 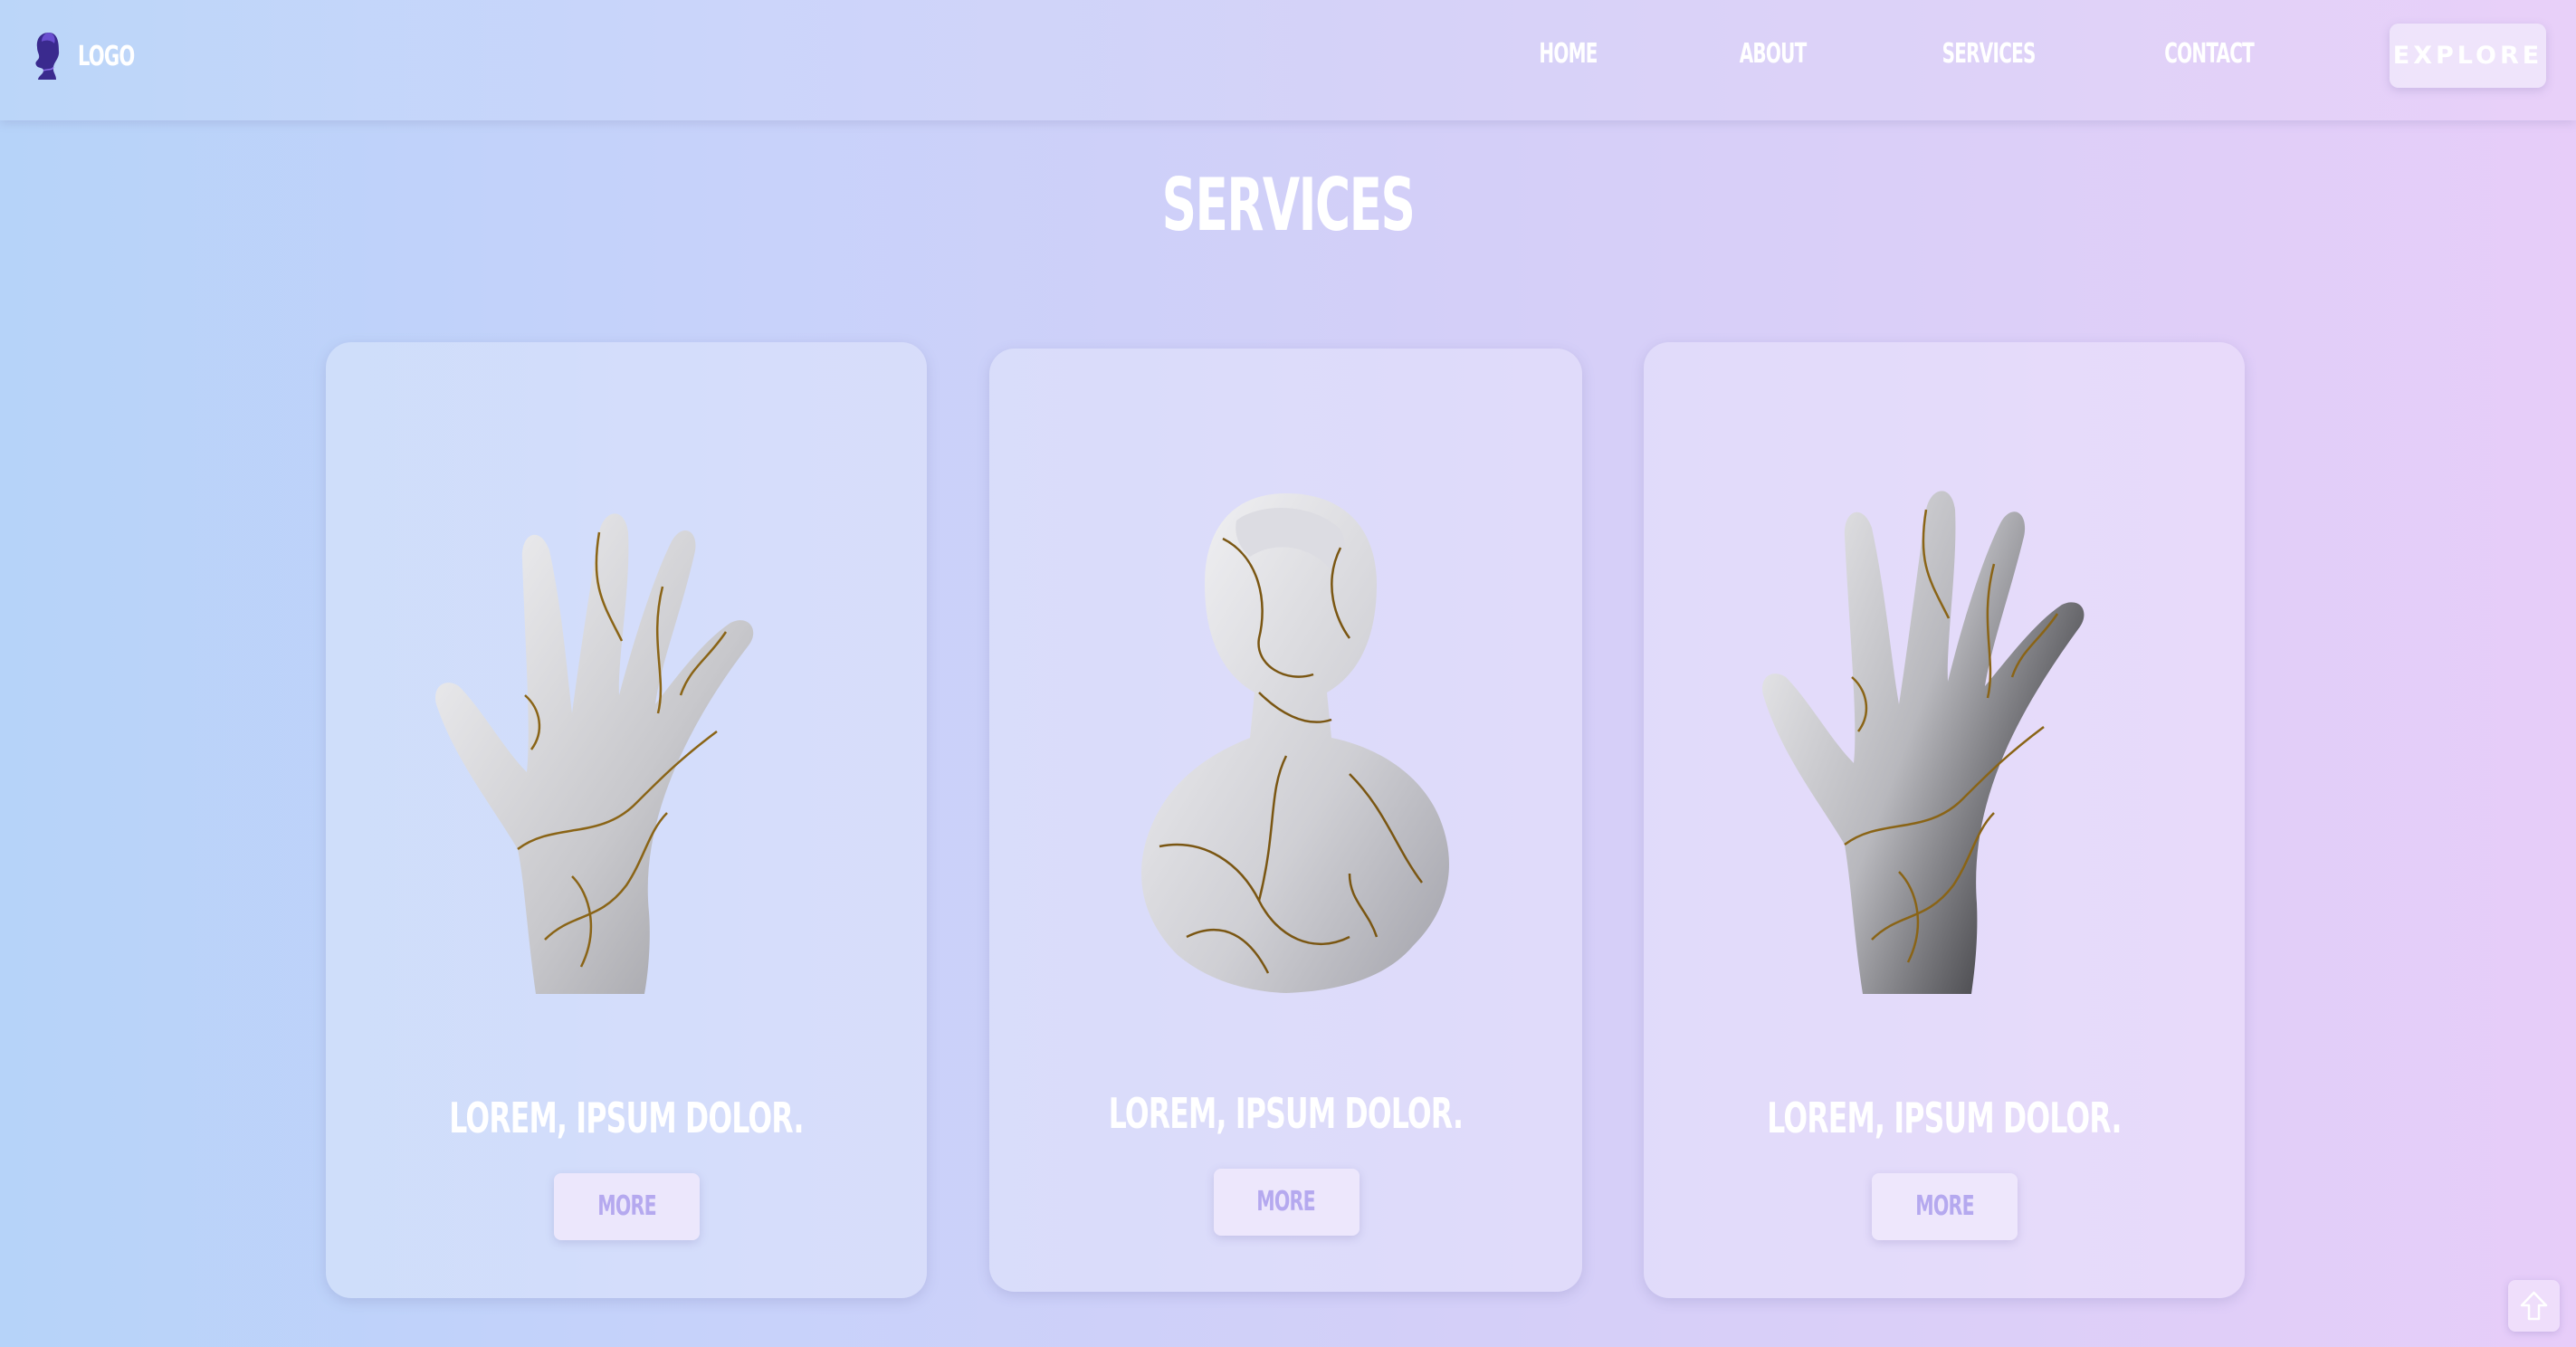 I want to click on scroll-top-button, so click(x=2534, y=1306).